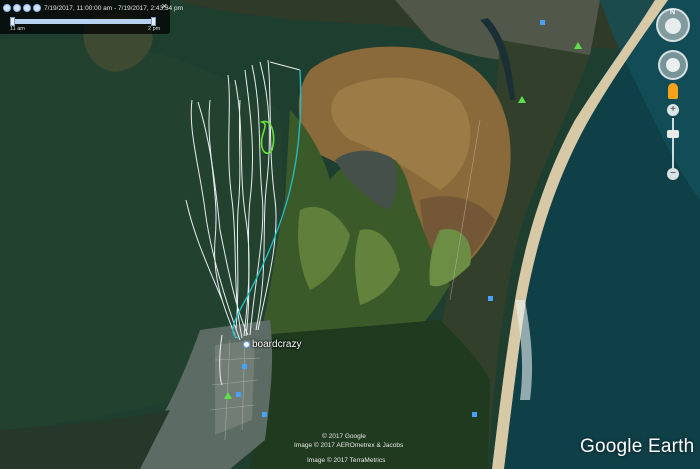 The width and height of the screenshot is (700, 469). Describe the element at coordinates (17, 8) in the screenshot. I see `zoom-in-icon` at that location.